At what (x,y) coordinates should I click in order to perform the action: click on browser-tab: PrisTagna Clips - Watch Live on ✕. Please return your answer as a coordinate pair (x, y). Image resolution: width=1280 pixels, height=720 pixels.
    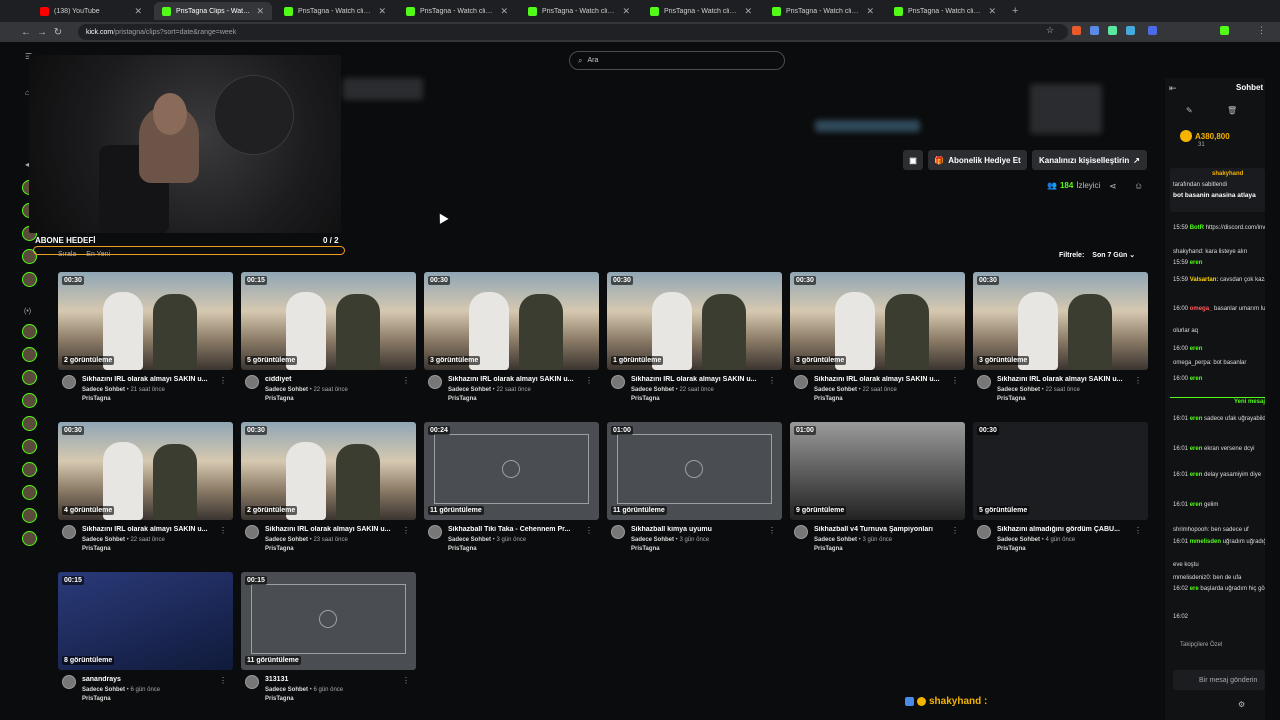
    Looking at the image, I should click on (213, 11).